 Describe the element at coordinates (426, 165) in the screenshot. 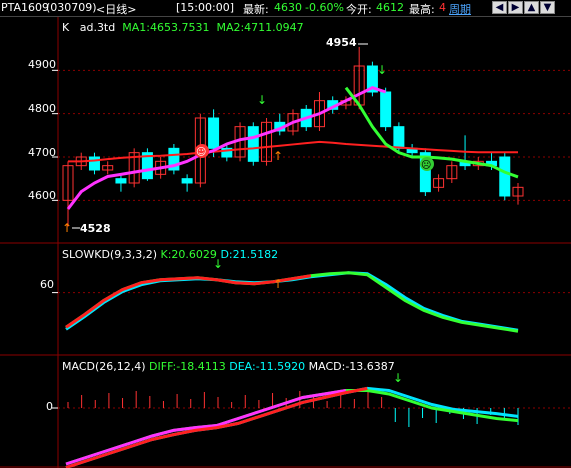

I see `sad-glyph: ☹` at that location.